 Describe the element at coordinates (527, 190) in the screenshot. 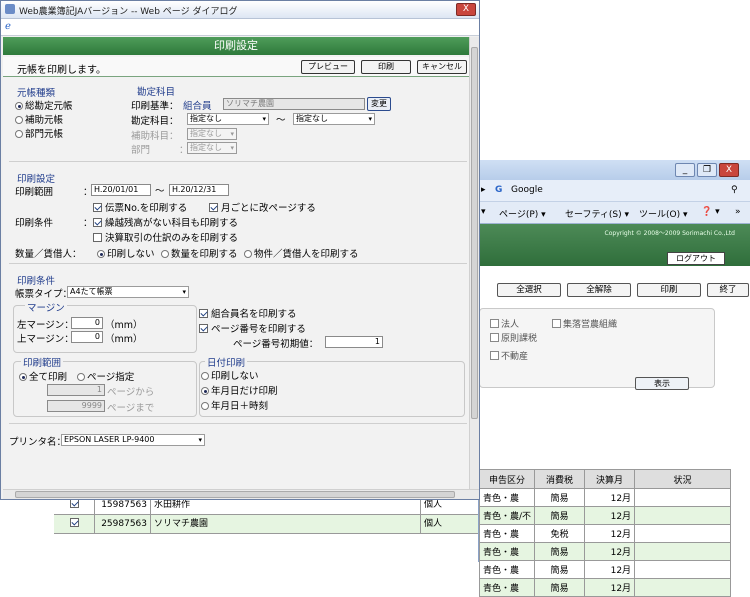

I see `search-box-label: Google` at that location.